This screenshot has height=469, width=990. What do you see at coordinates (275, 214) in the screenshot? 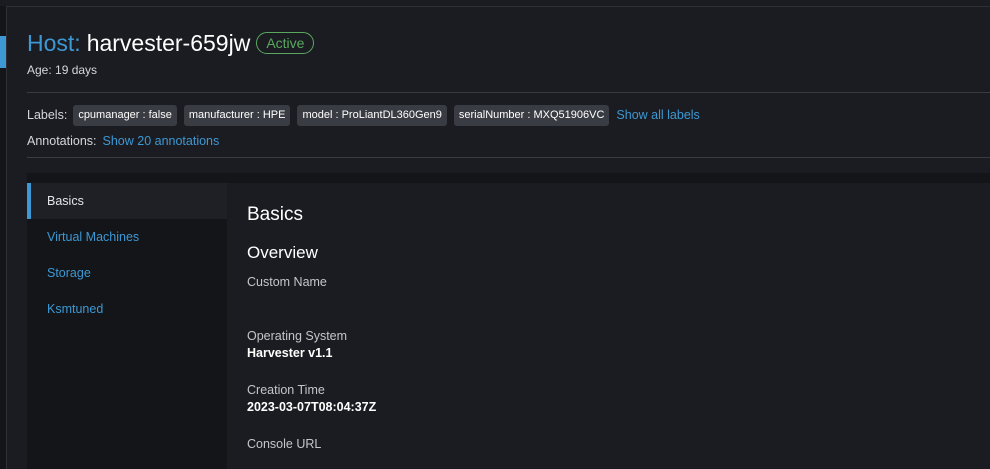
I see `section-title: Basics` at bounding box center [275, 214].